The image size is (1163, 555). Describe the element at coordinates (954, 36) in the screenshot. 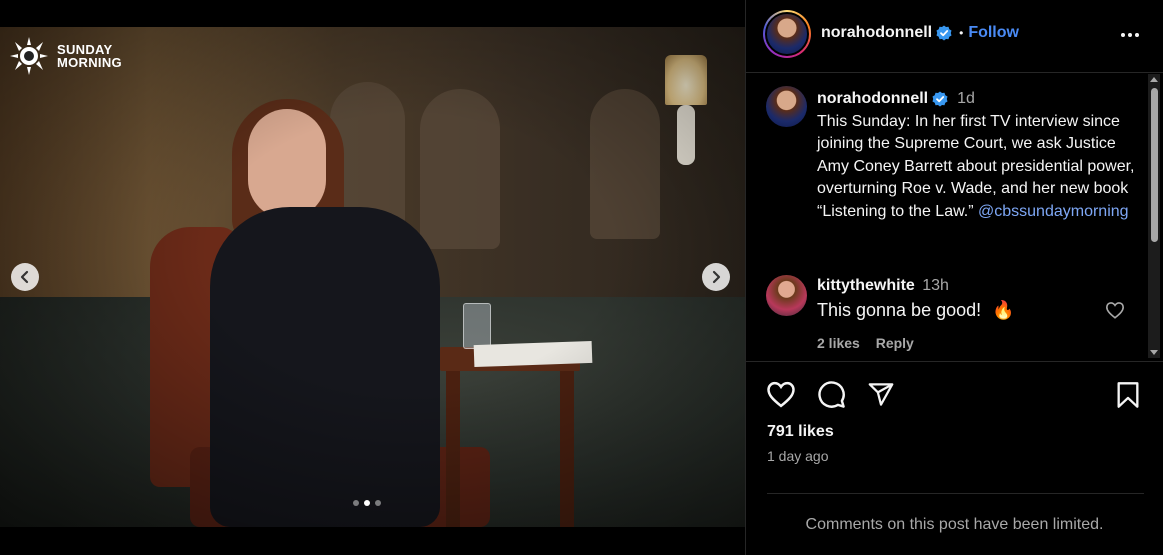

I see `post-header: norahodonnell • Follow` at that location.